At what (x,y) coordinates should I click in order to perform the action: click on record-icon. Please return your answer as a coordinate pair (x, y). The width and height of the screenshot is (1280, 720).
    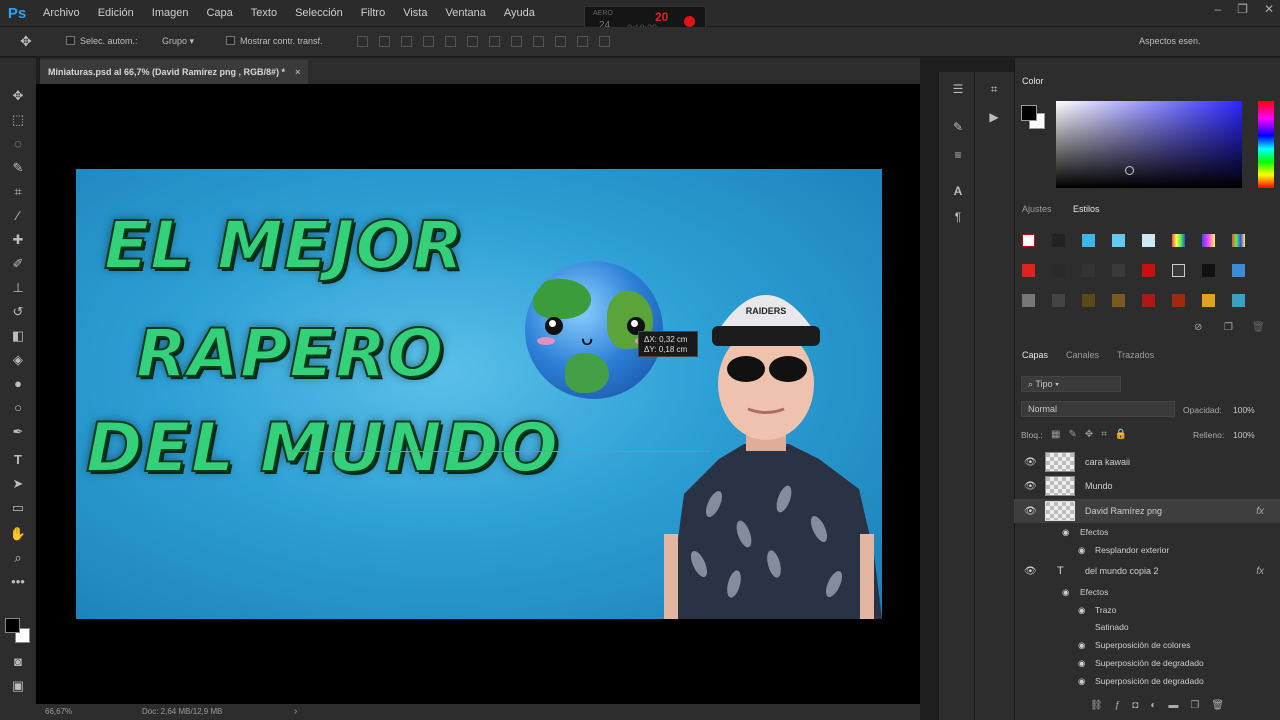
    Looking at the image, I should click on (689, 21).